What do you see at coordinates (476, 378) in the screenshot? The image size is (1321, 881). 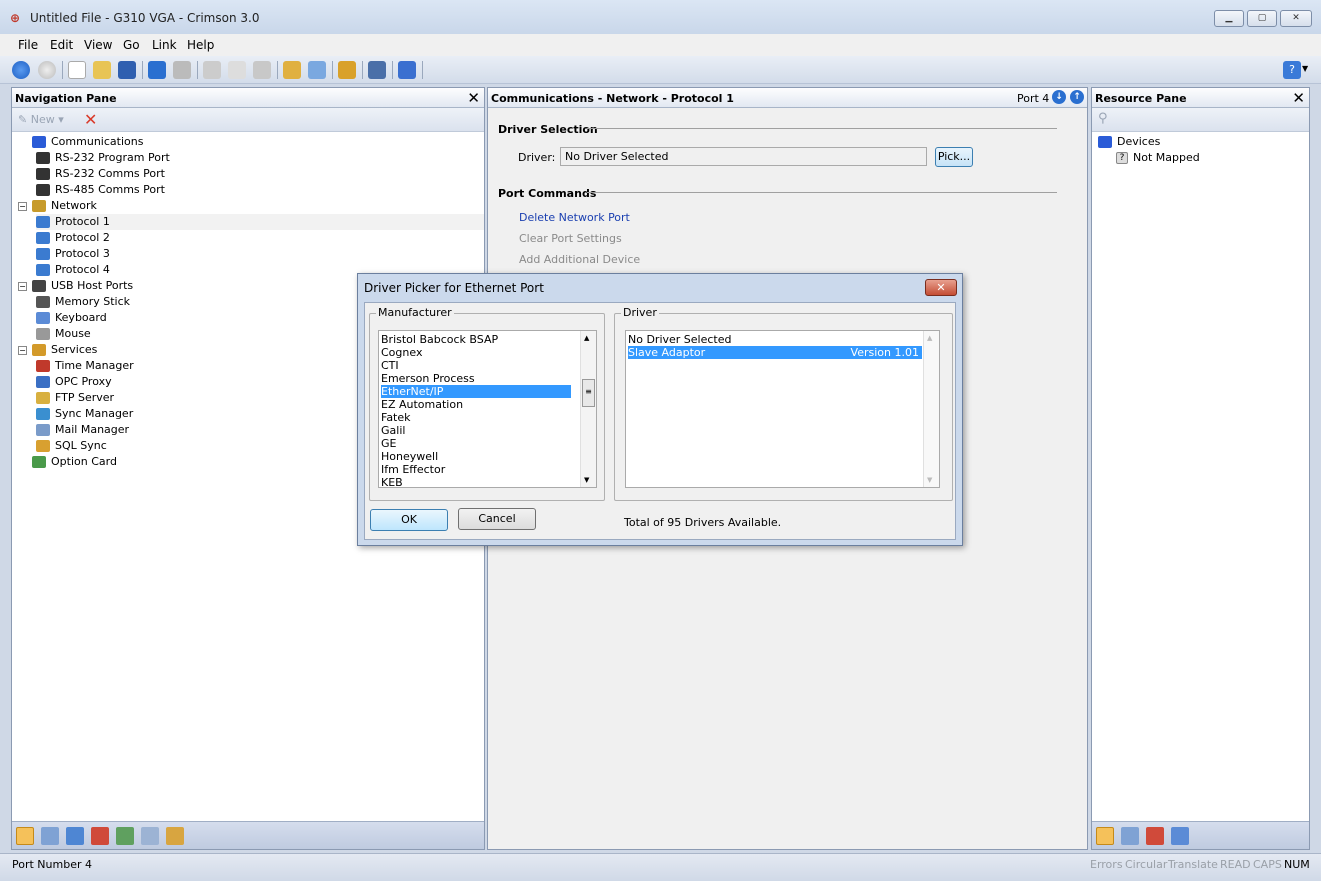 I see `manufacturer-item: Emerson Process` at bounding box center [476, 378].